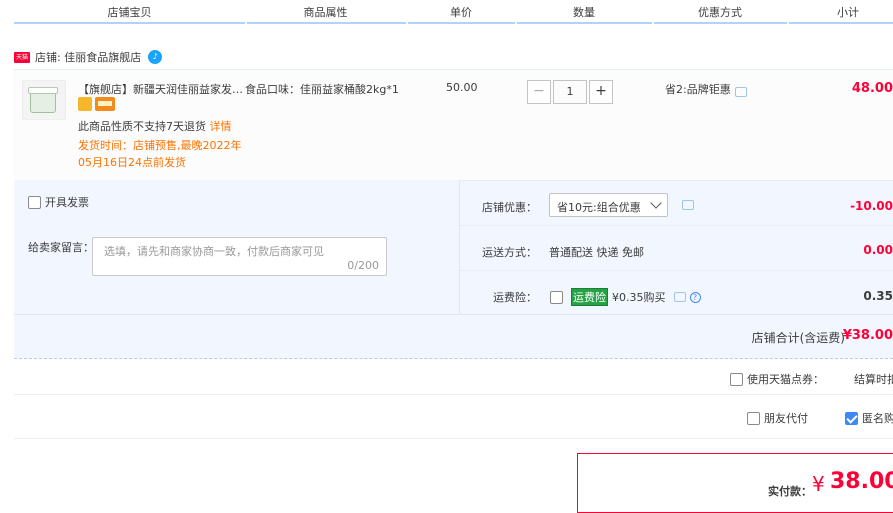  What do you see at coordinates (325, 12) in the screenshot?
I see `header-attributes: 商品属性` at bounding box center [325, 12].